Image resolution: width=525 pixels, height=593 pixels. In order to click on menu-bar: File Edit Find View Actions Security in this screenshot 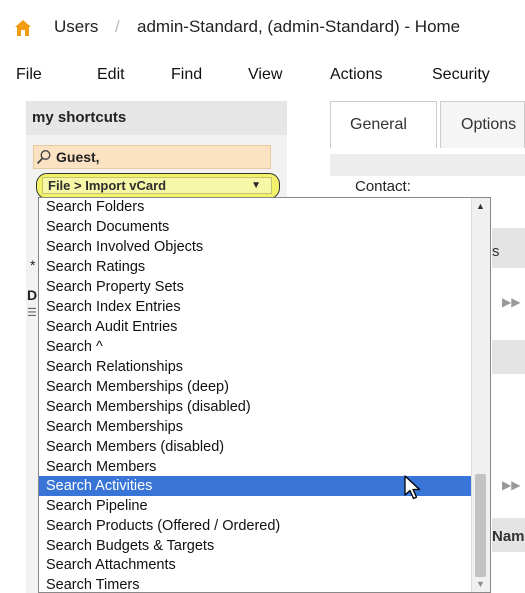, I will do `click(262, 76)`.